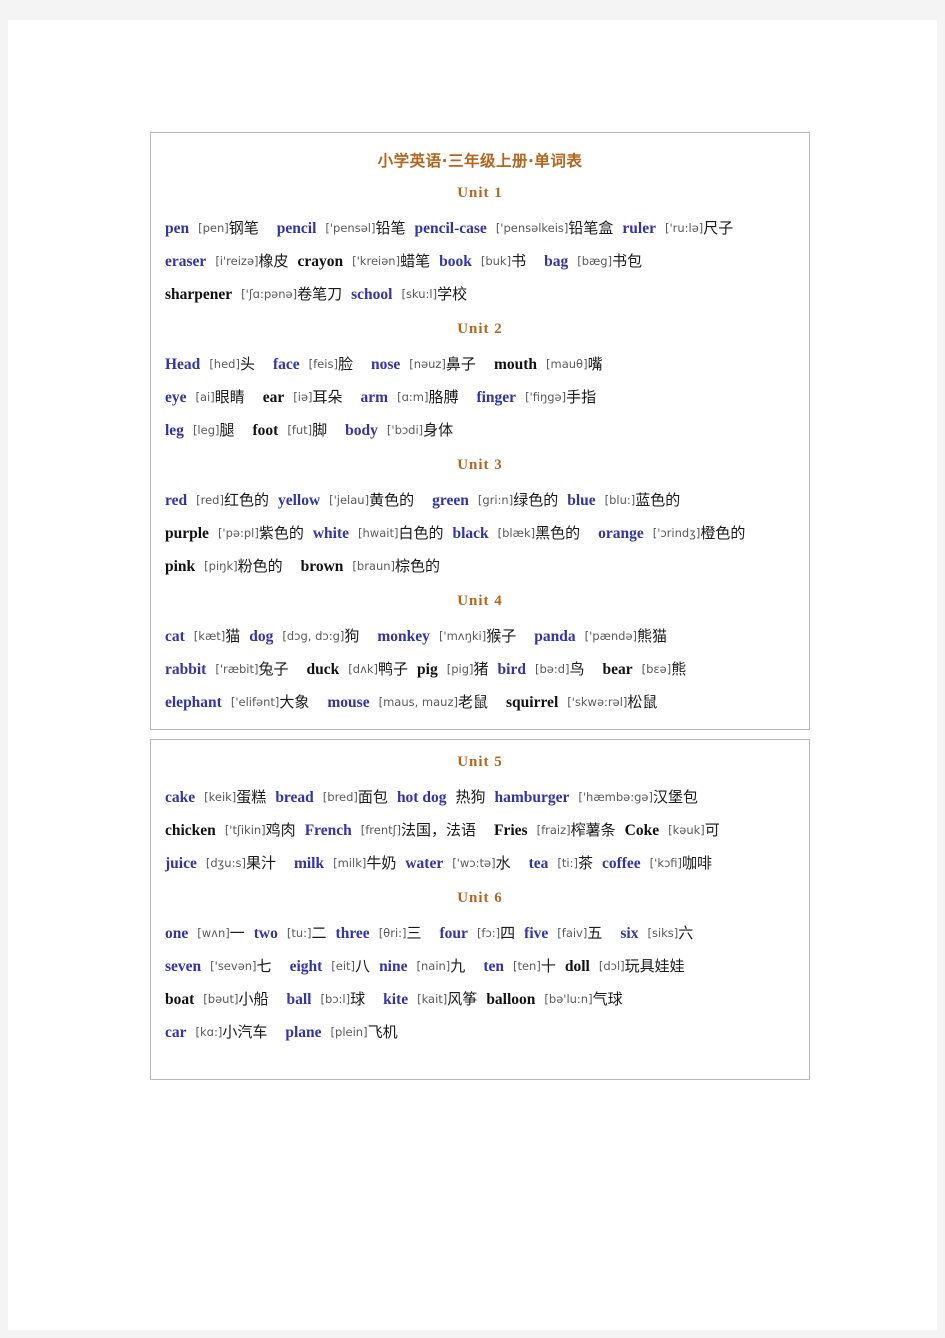 Image resolution: width=945 pixels, height=1338 pixels. What do you see at coordinates (611, 636) in the screenshot?
I see `vocab-phonetic: ['pændə]` at bounding box center [611, 636].